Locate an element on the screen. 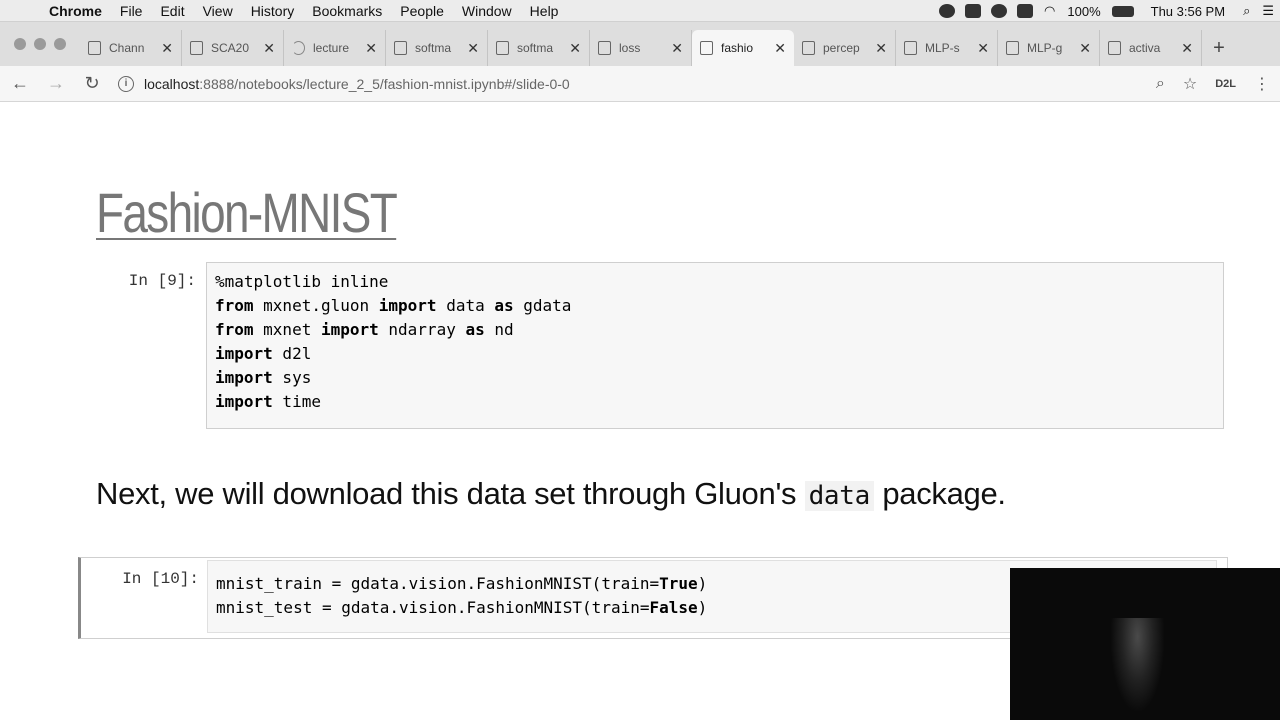 Image resolution: width=1280 pixels, height=720 pixels. forward-button: → is located at coordinates (56, 83).